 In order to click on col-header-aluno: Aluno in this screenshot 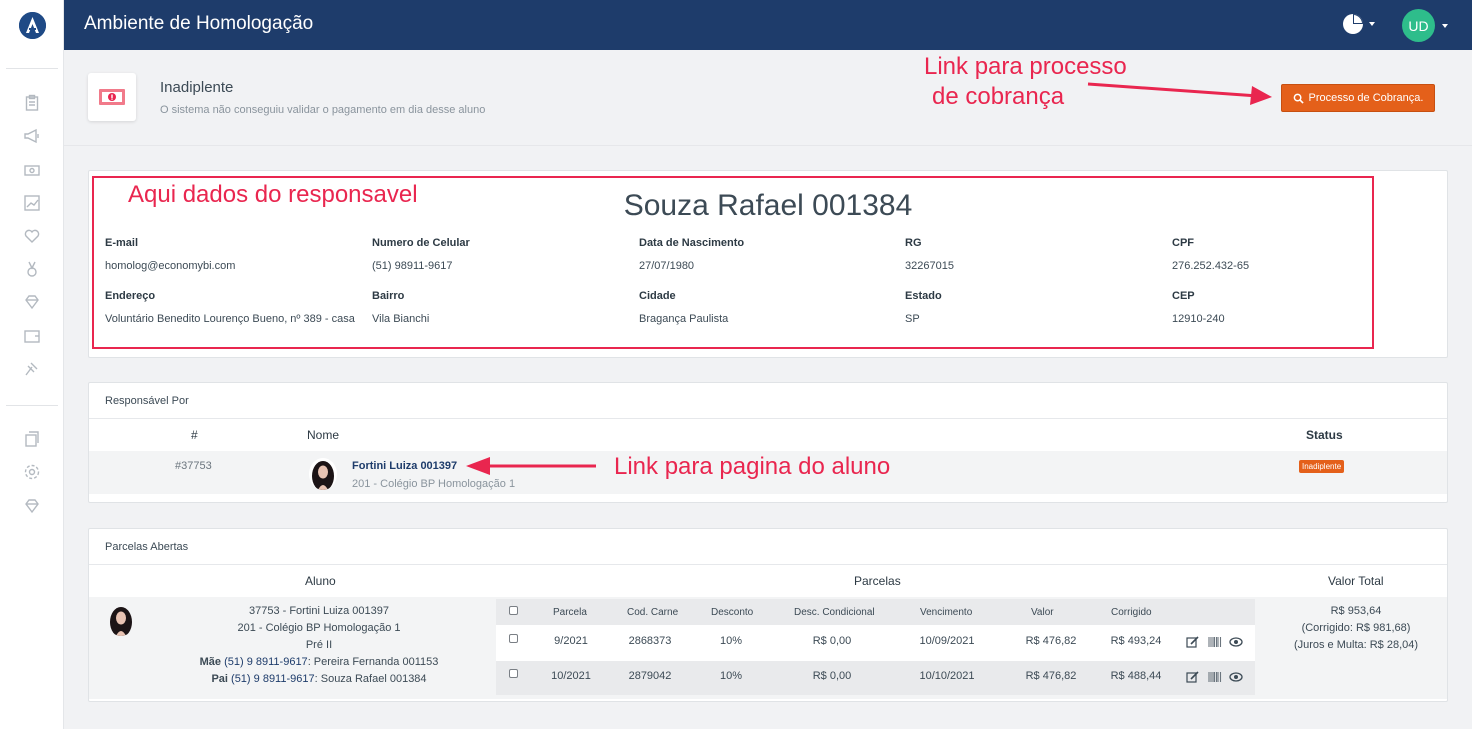, I will do `click(320, 581)`.